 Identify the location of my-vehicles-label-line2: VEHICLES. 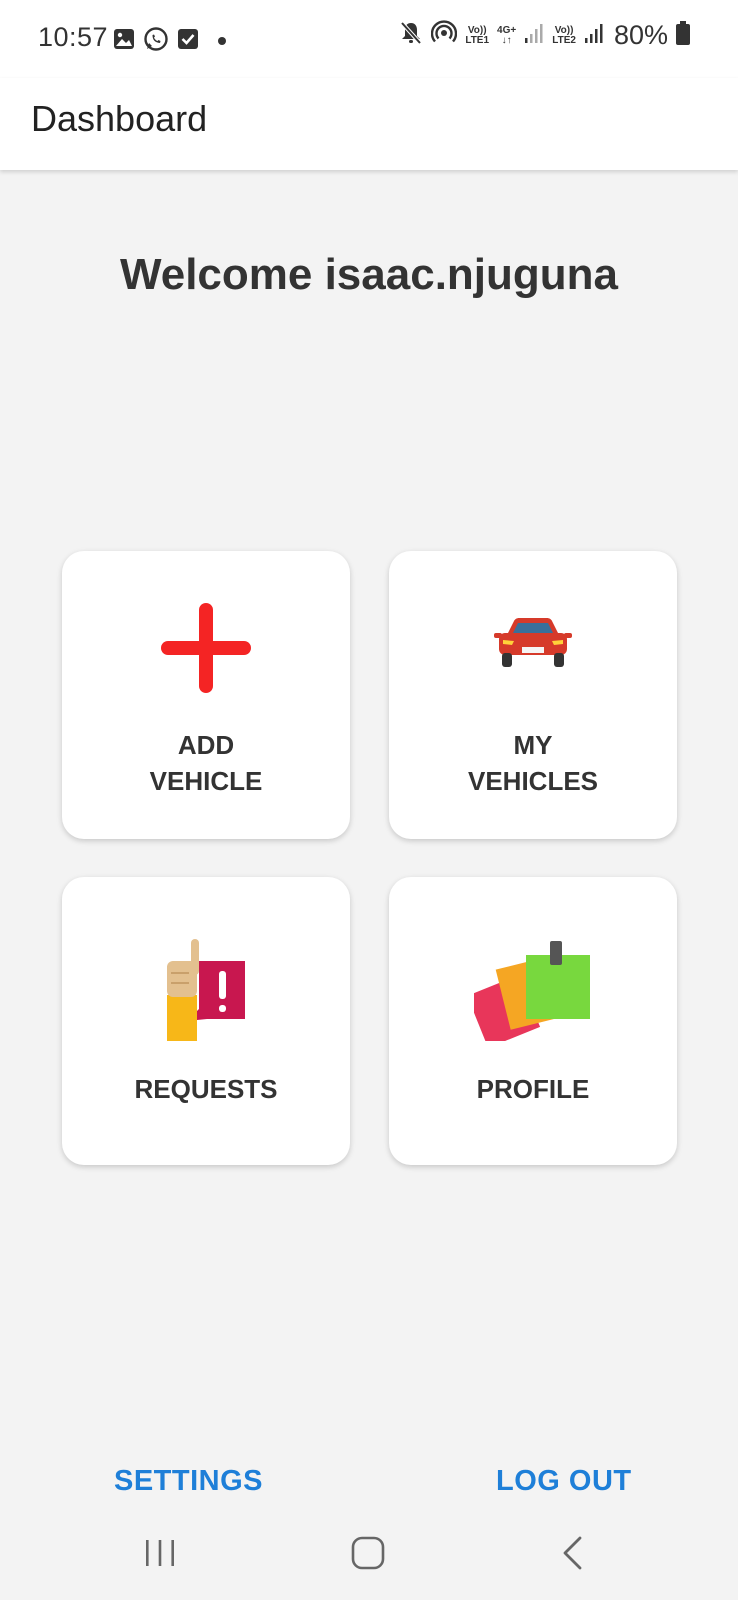
(533, 781).